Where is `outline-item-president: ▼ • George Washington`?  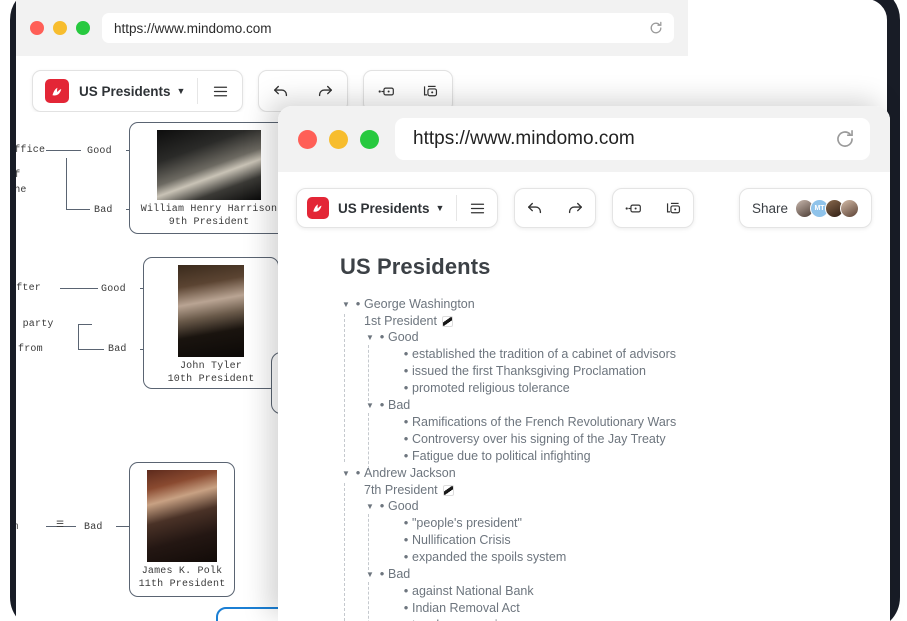
outline-item-president: ▼ • George Washington is located at coordinates (615, 304).